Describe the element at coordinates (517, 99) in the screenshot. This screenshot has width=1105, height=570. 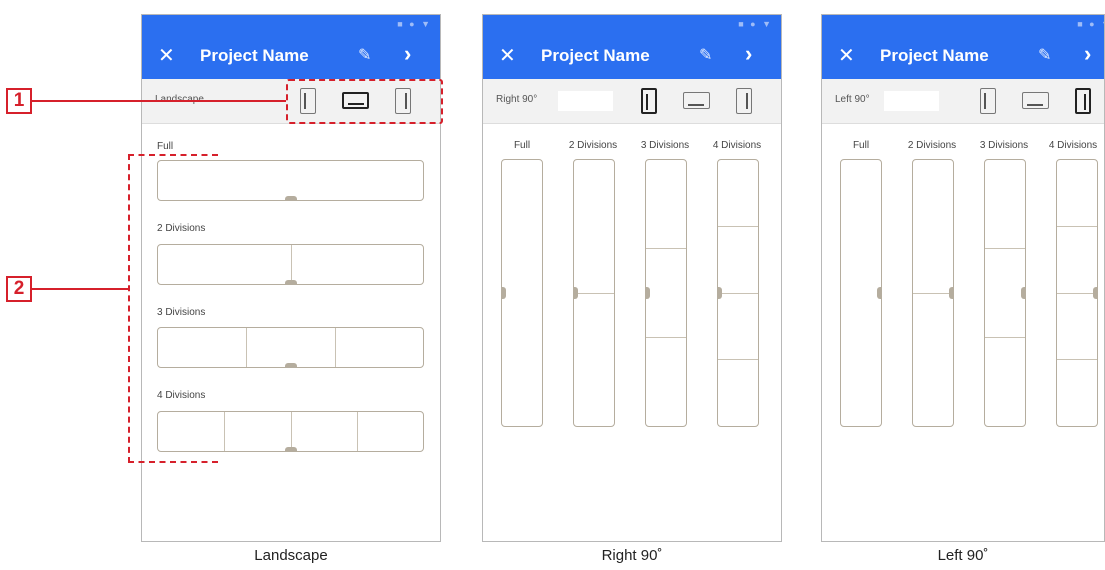
I see `orientation-label: Right 90°` at that location.